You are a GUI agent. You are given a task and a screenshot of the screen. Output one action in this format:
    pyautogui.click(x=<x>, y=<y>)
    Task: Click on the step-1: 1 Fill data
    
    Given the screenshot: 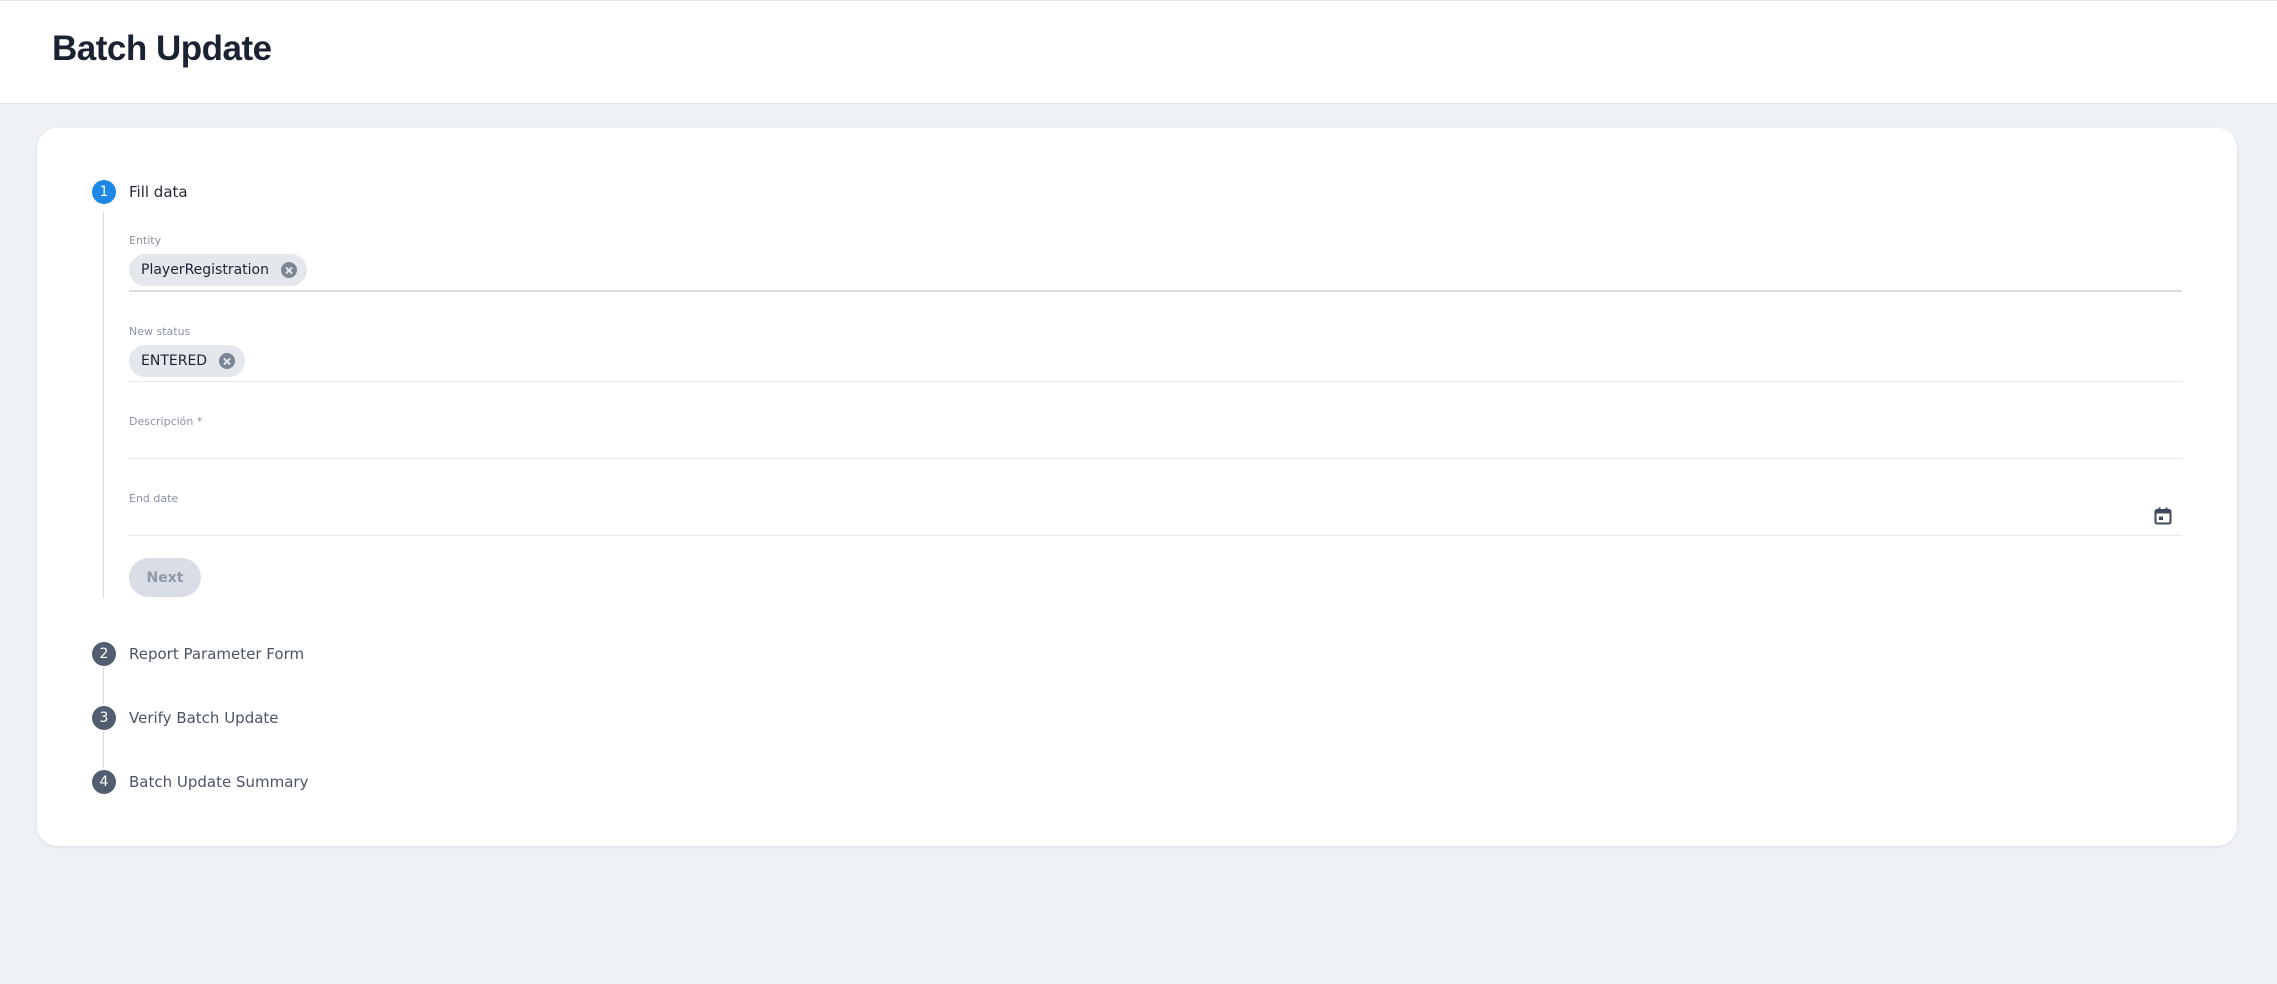 What is the action you would take?
    pyautogui.click(x=337, y=192)
    